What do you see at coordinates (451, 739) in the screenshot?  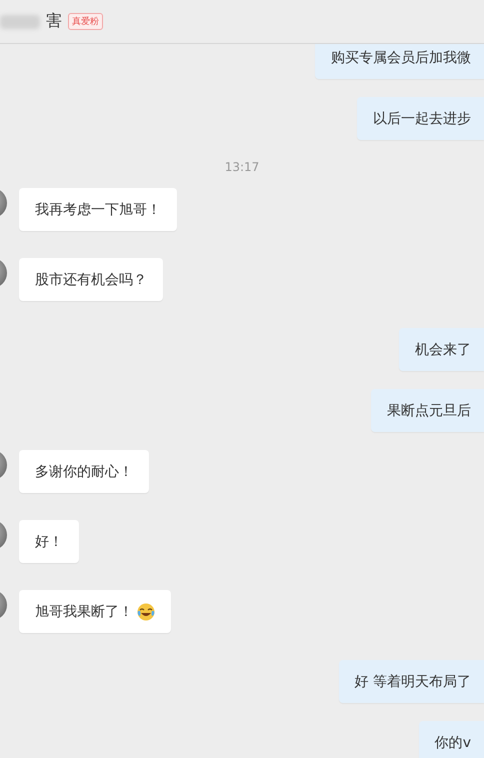 I see `message-bubble: 你的v` at bounding box center [451, 739].